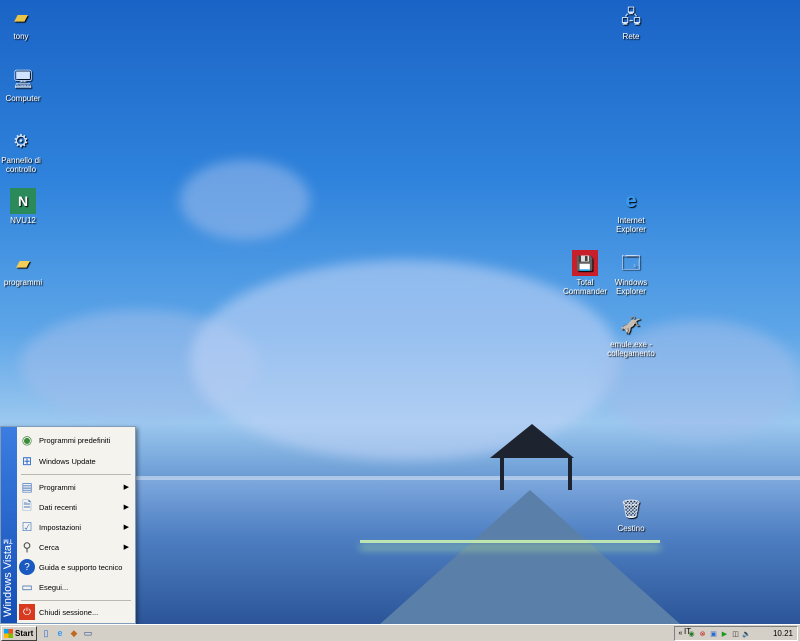 The width and height of the screenshot is (800, 641). I want to click on menu-item-label: Programmi predefiniti, so click(75, 440).